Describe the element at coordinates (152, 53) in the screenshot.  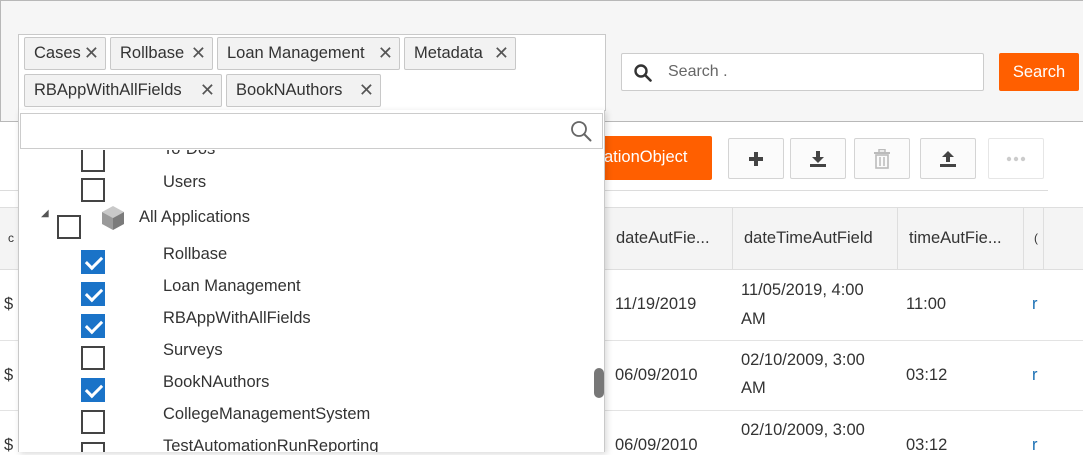
I see `tag-label: Rollbase` at that location.